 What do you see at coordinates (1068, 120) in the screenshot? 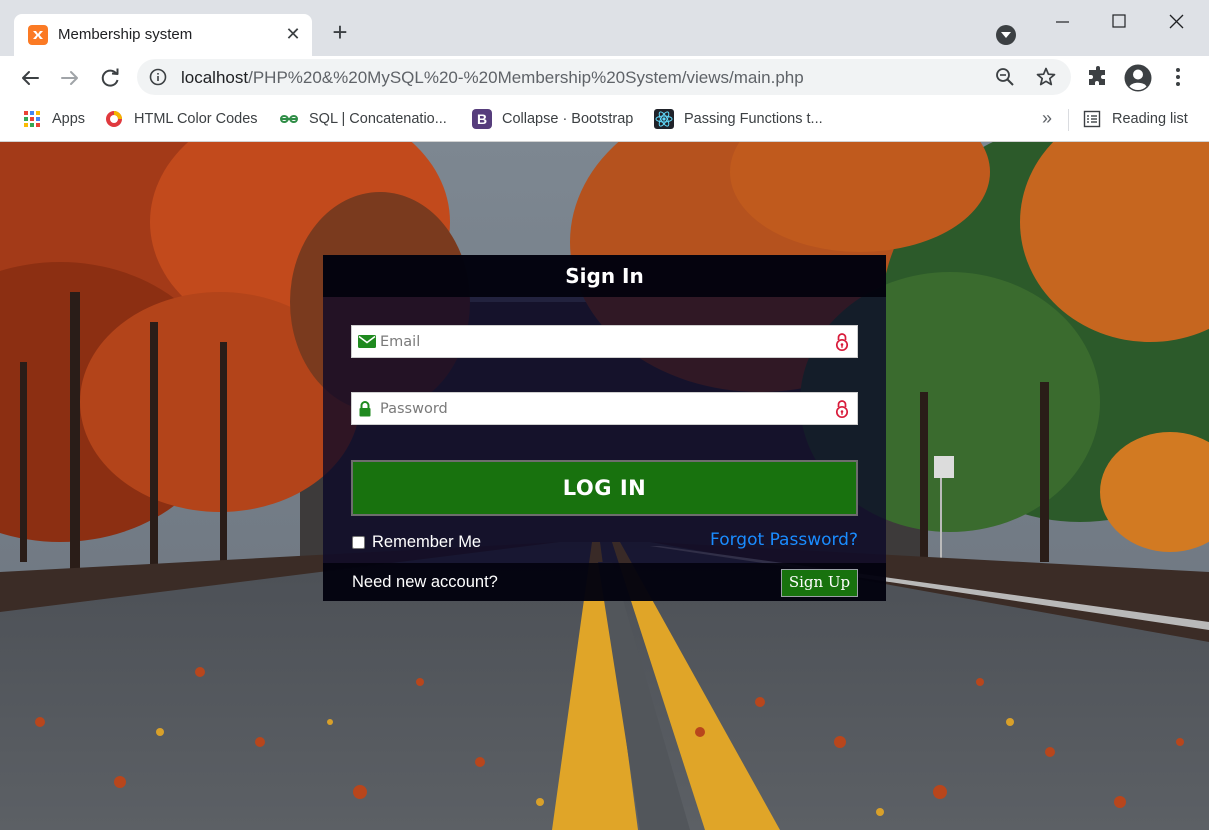
I see `bookmarks-divider` at bounding box center [1068, 120].